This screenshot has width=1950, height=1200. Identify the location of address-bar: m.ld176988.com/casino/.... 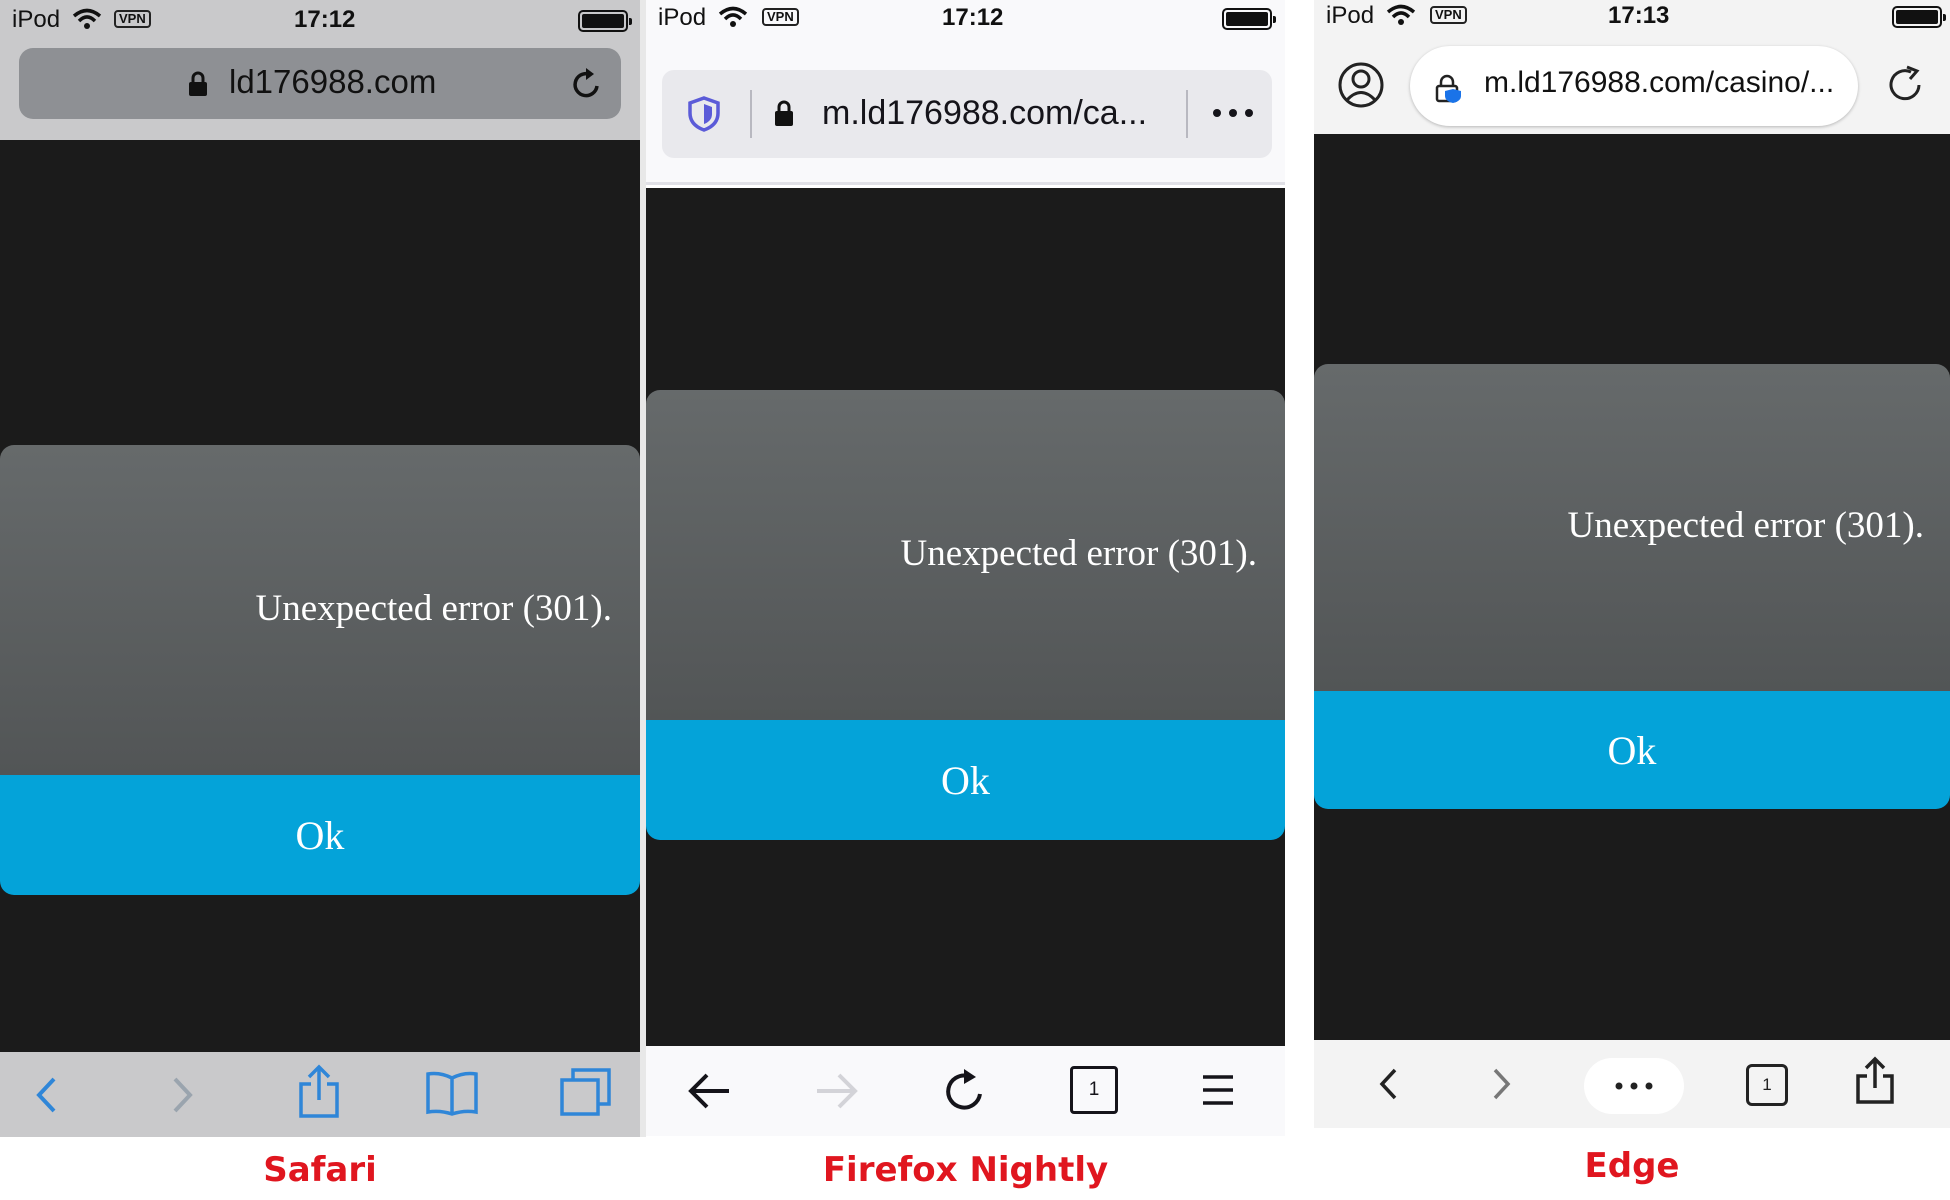
(1634, 86).